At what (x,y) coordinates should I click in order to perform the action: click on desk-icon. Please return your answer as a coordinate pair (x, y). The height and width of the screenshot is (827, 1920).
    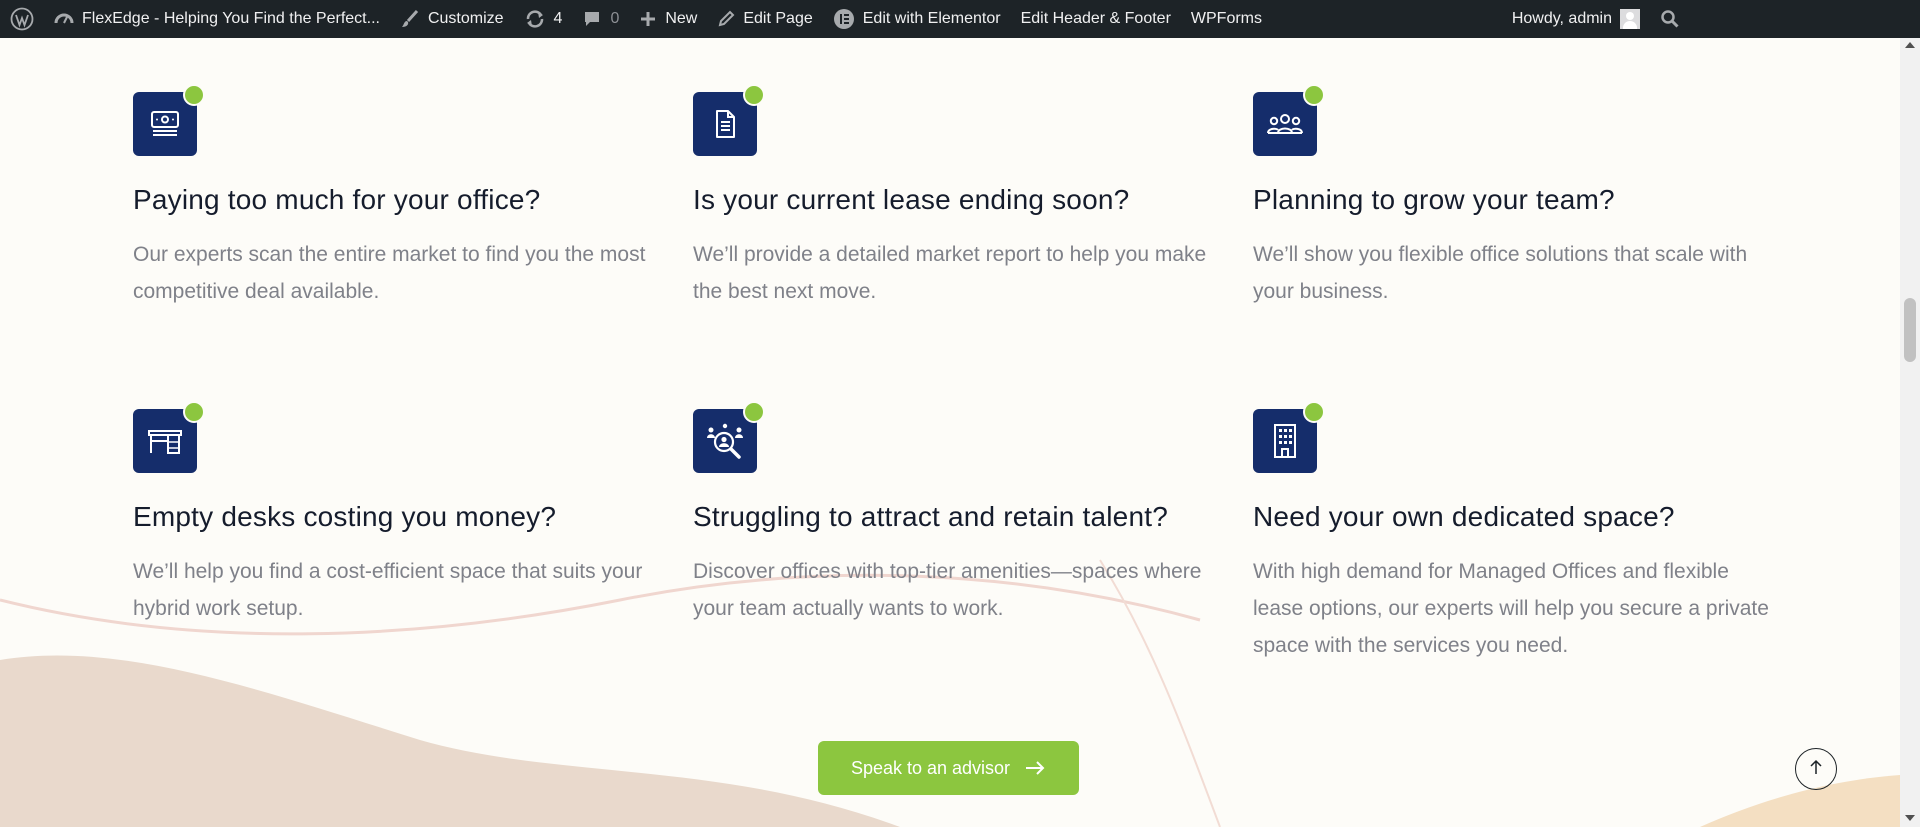
    Looking at the image, I should click on (169, 437).